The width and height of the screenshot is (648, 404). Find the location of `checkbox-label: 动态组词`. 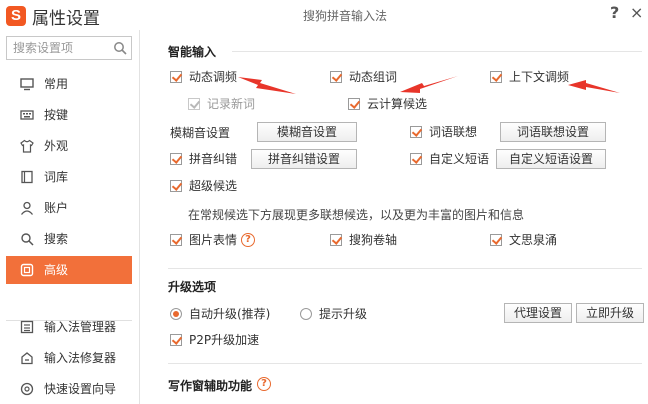

checkbox-label: 动态组词 is located at coordinates (373, 77).